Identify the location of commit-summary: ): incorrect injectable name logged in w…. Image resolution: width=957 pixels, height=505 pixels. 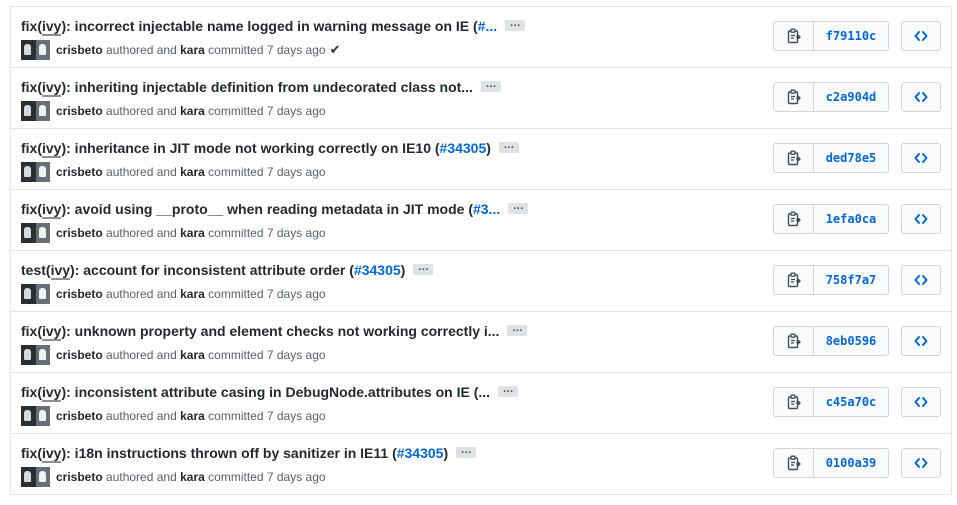
(269, 26).